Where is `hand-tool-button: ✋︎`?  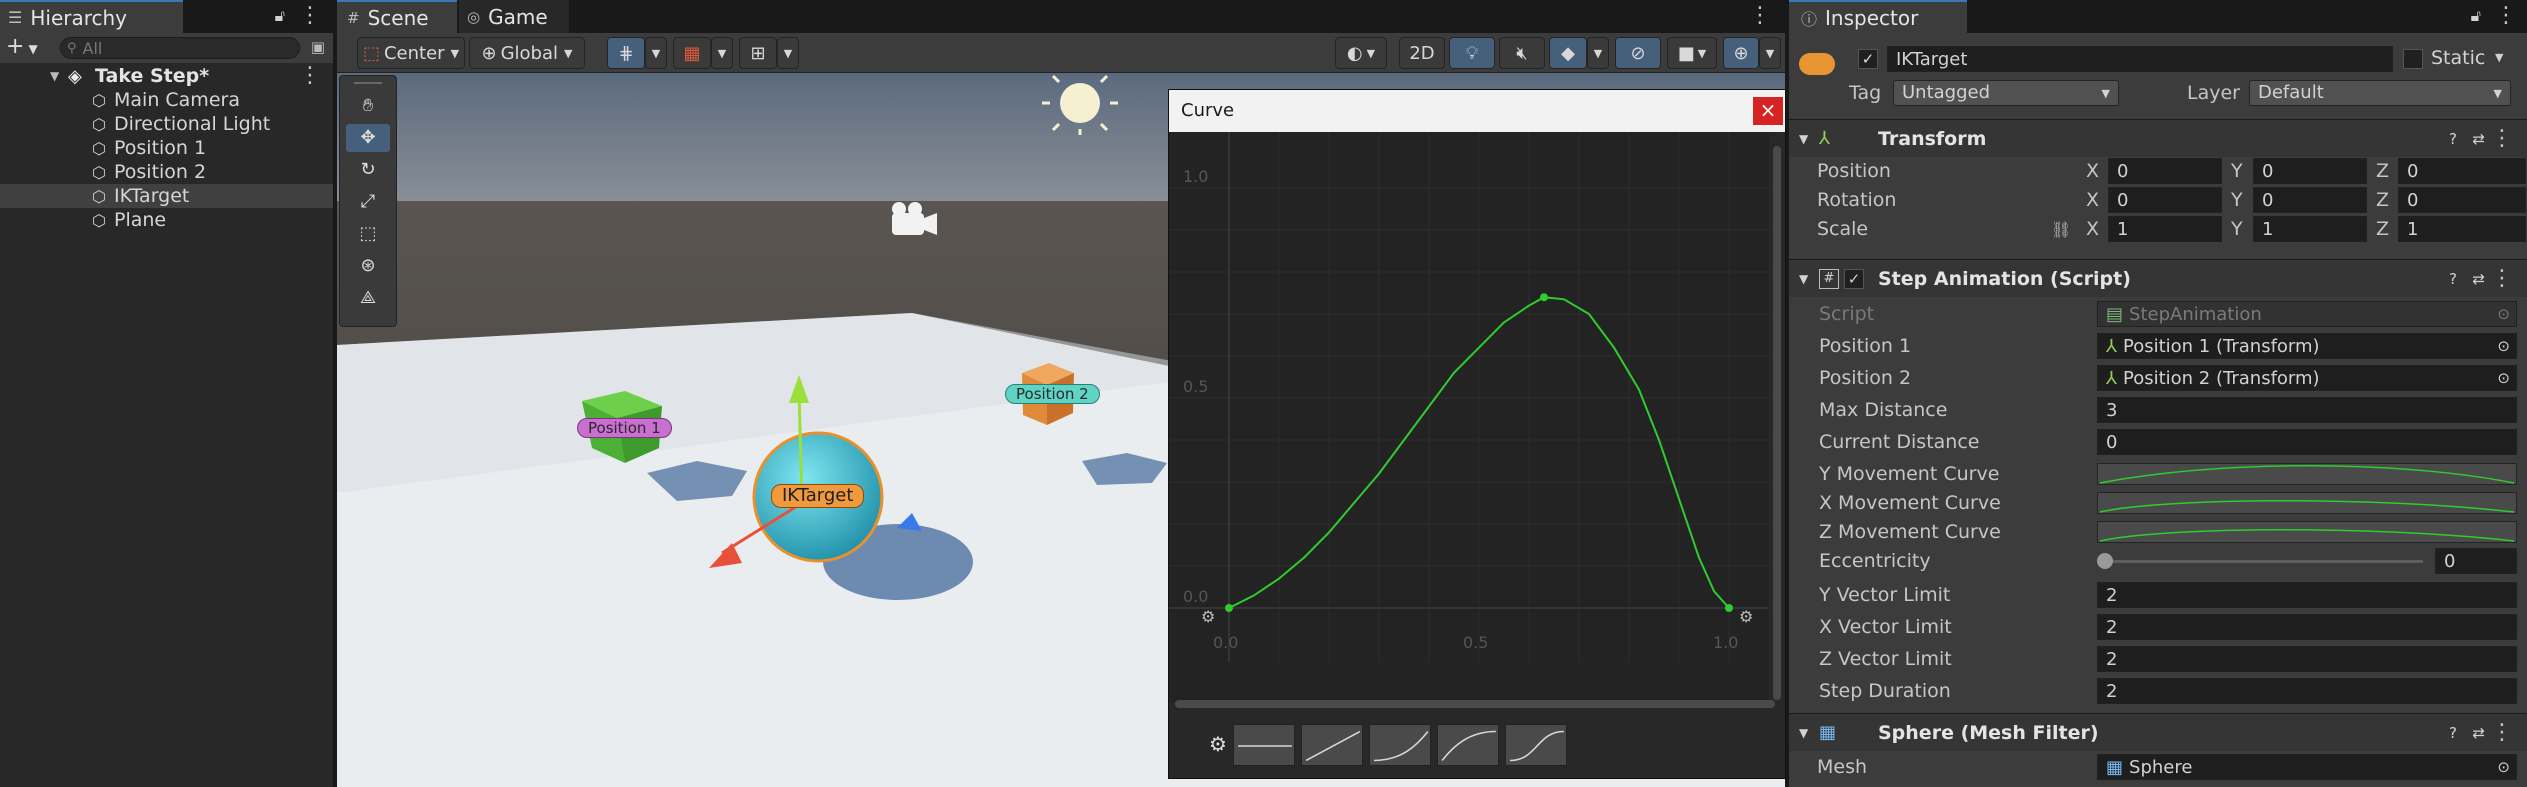
hand-tool-button: ✋︎ is located at coordinates (368, 106).